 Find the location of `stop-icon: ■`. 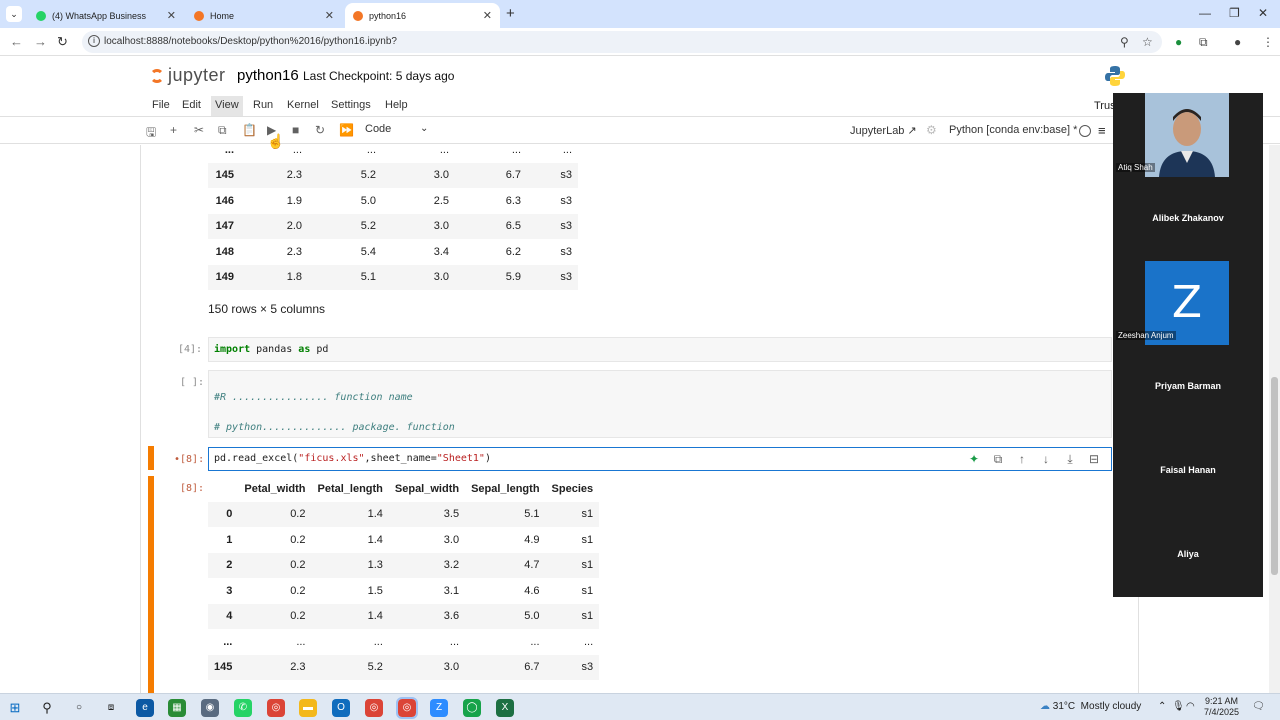

stop-icon: ■ is located at coordinates (295, 130).